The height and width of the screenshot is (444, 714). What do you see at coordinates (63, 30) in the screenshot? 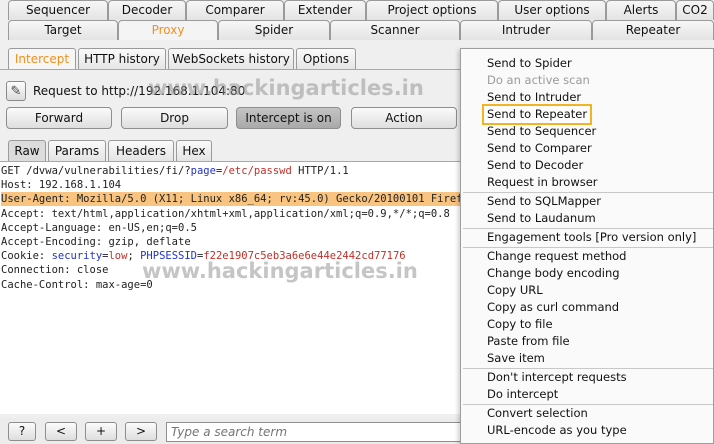
I see `tab-target: Target` at bounding box center [63, 30].